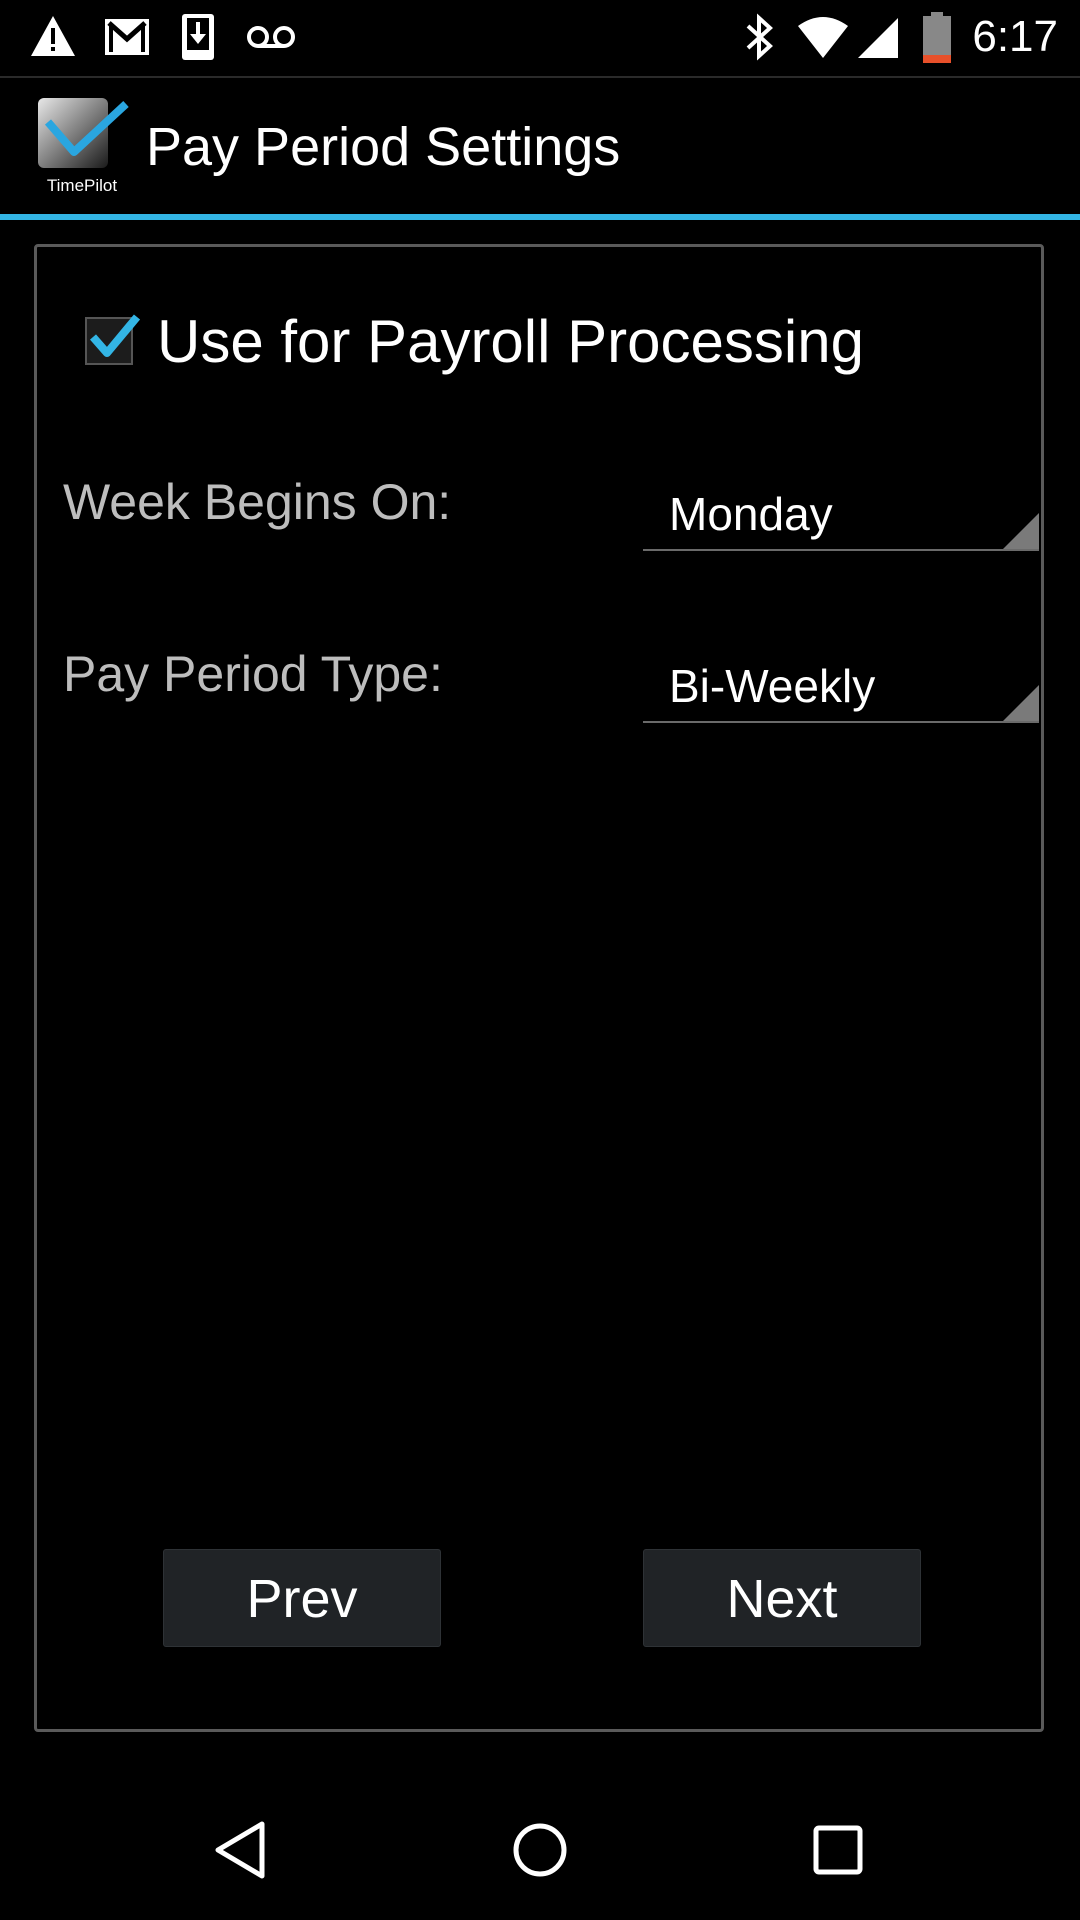 Image resolution: width=1080 pixels, height=1920 pixels. I want to click on week-begins-spinner: Monday, so click(841, 514).